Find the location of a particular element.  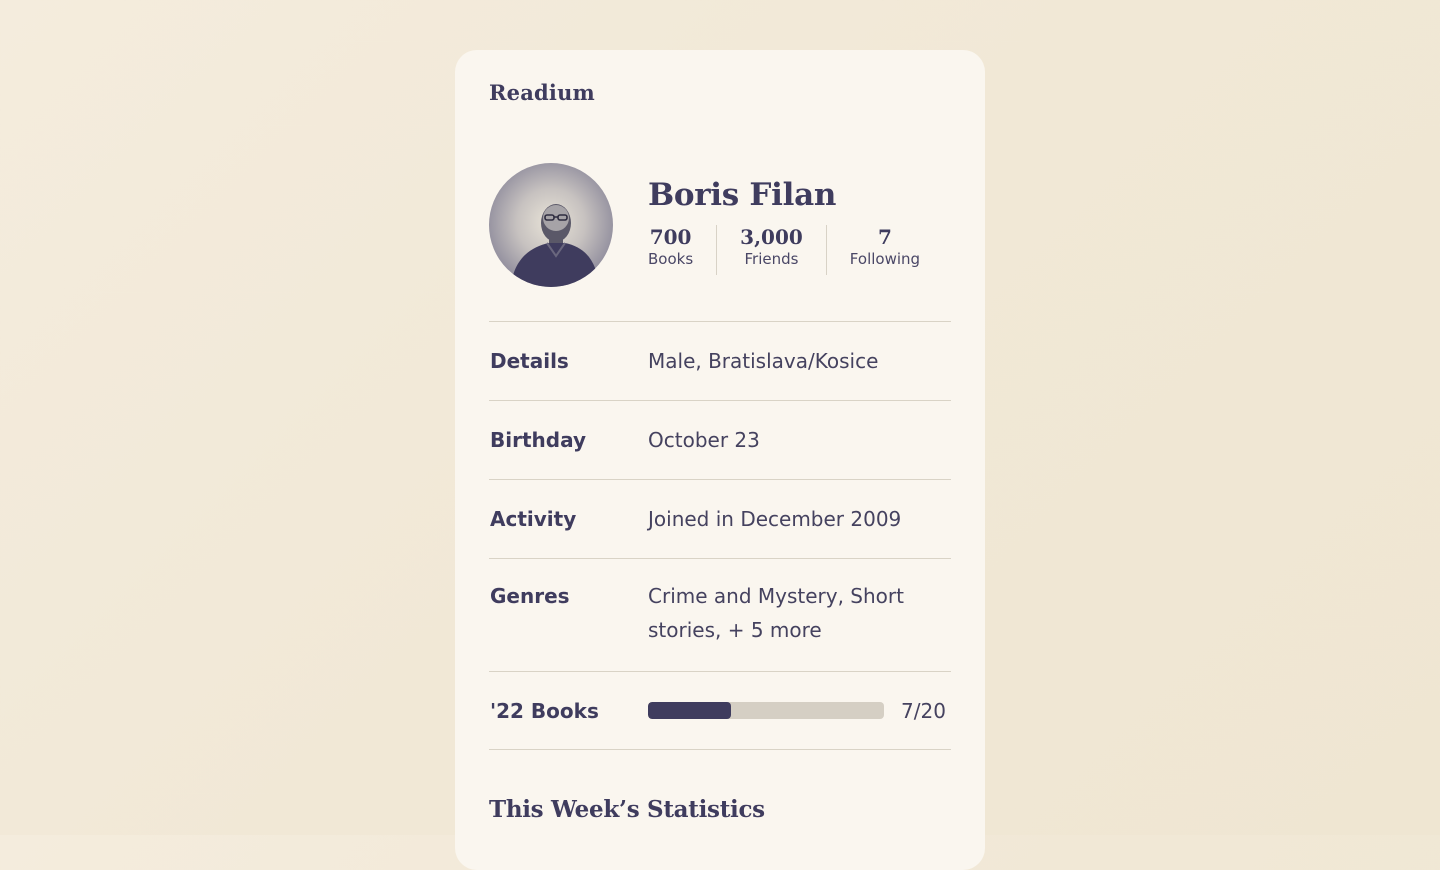

stat-books-value: 700 is located at coordinates (670, 237).